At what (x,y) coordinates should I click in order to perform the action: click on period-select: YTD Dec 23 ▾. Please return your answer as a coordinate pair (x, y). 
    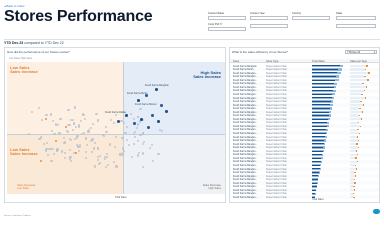
    Looking at the image, I should click on (361, 52).